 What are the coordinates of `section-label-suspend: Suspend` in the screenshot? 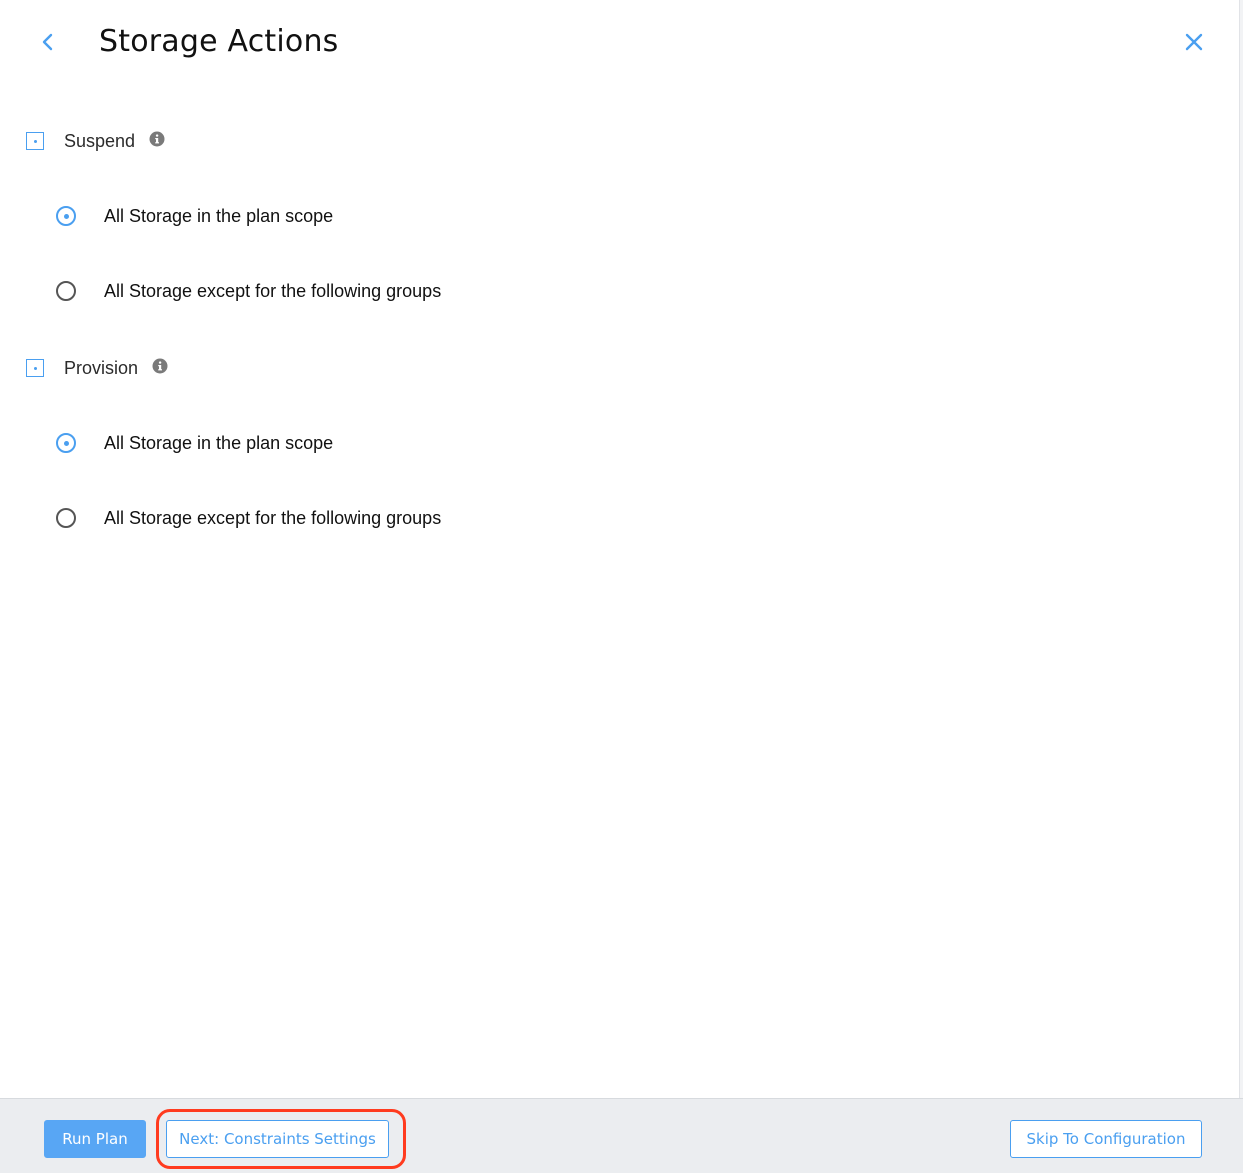 It's located at (100, 140).